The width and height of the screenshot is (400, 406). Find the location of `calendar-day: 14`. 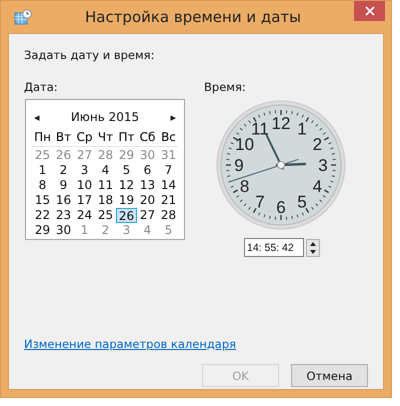

calendar-day: 14 is located at coordinates (168, 185).